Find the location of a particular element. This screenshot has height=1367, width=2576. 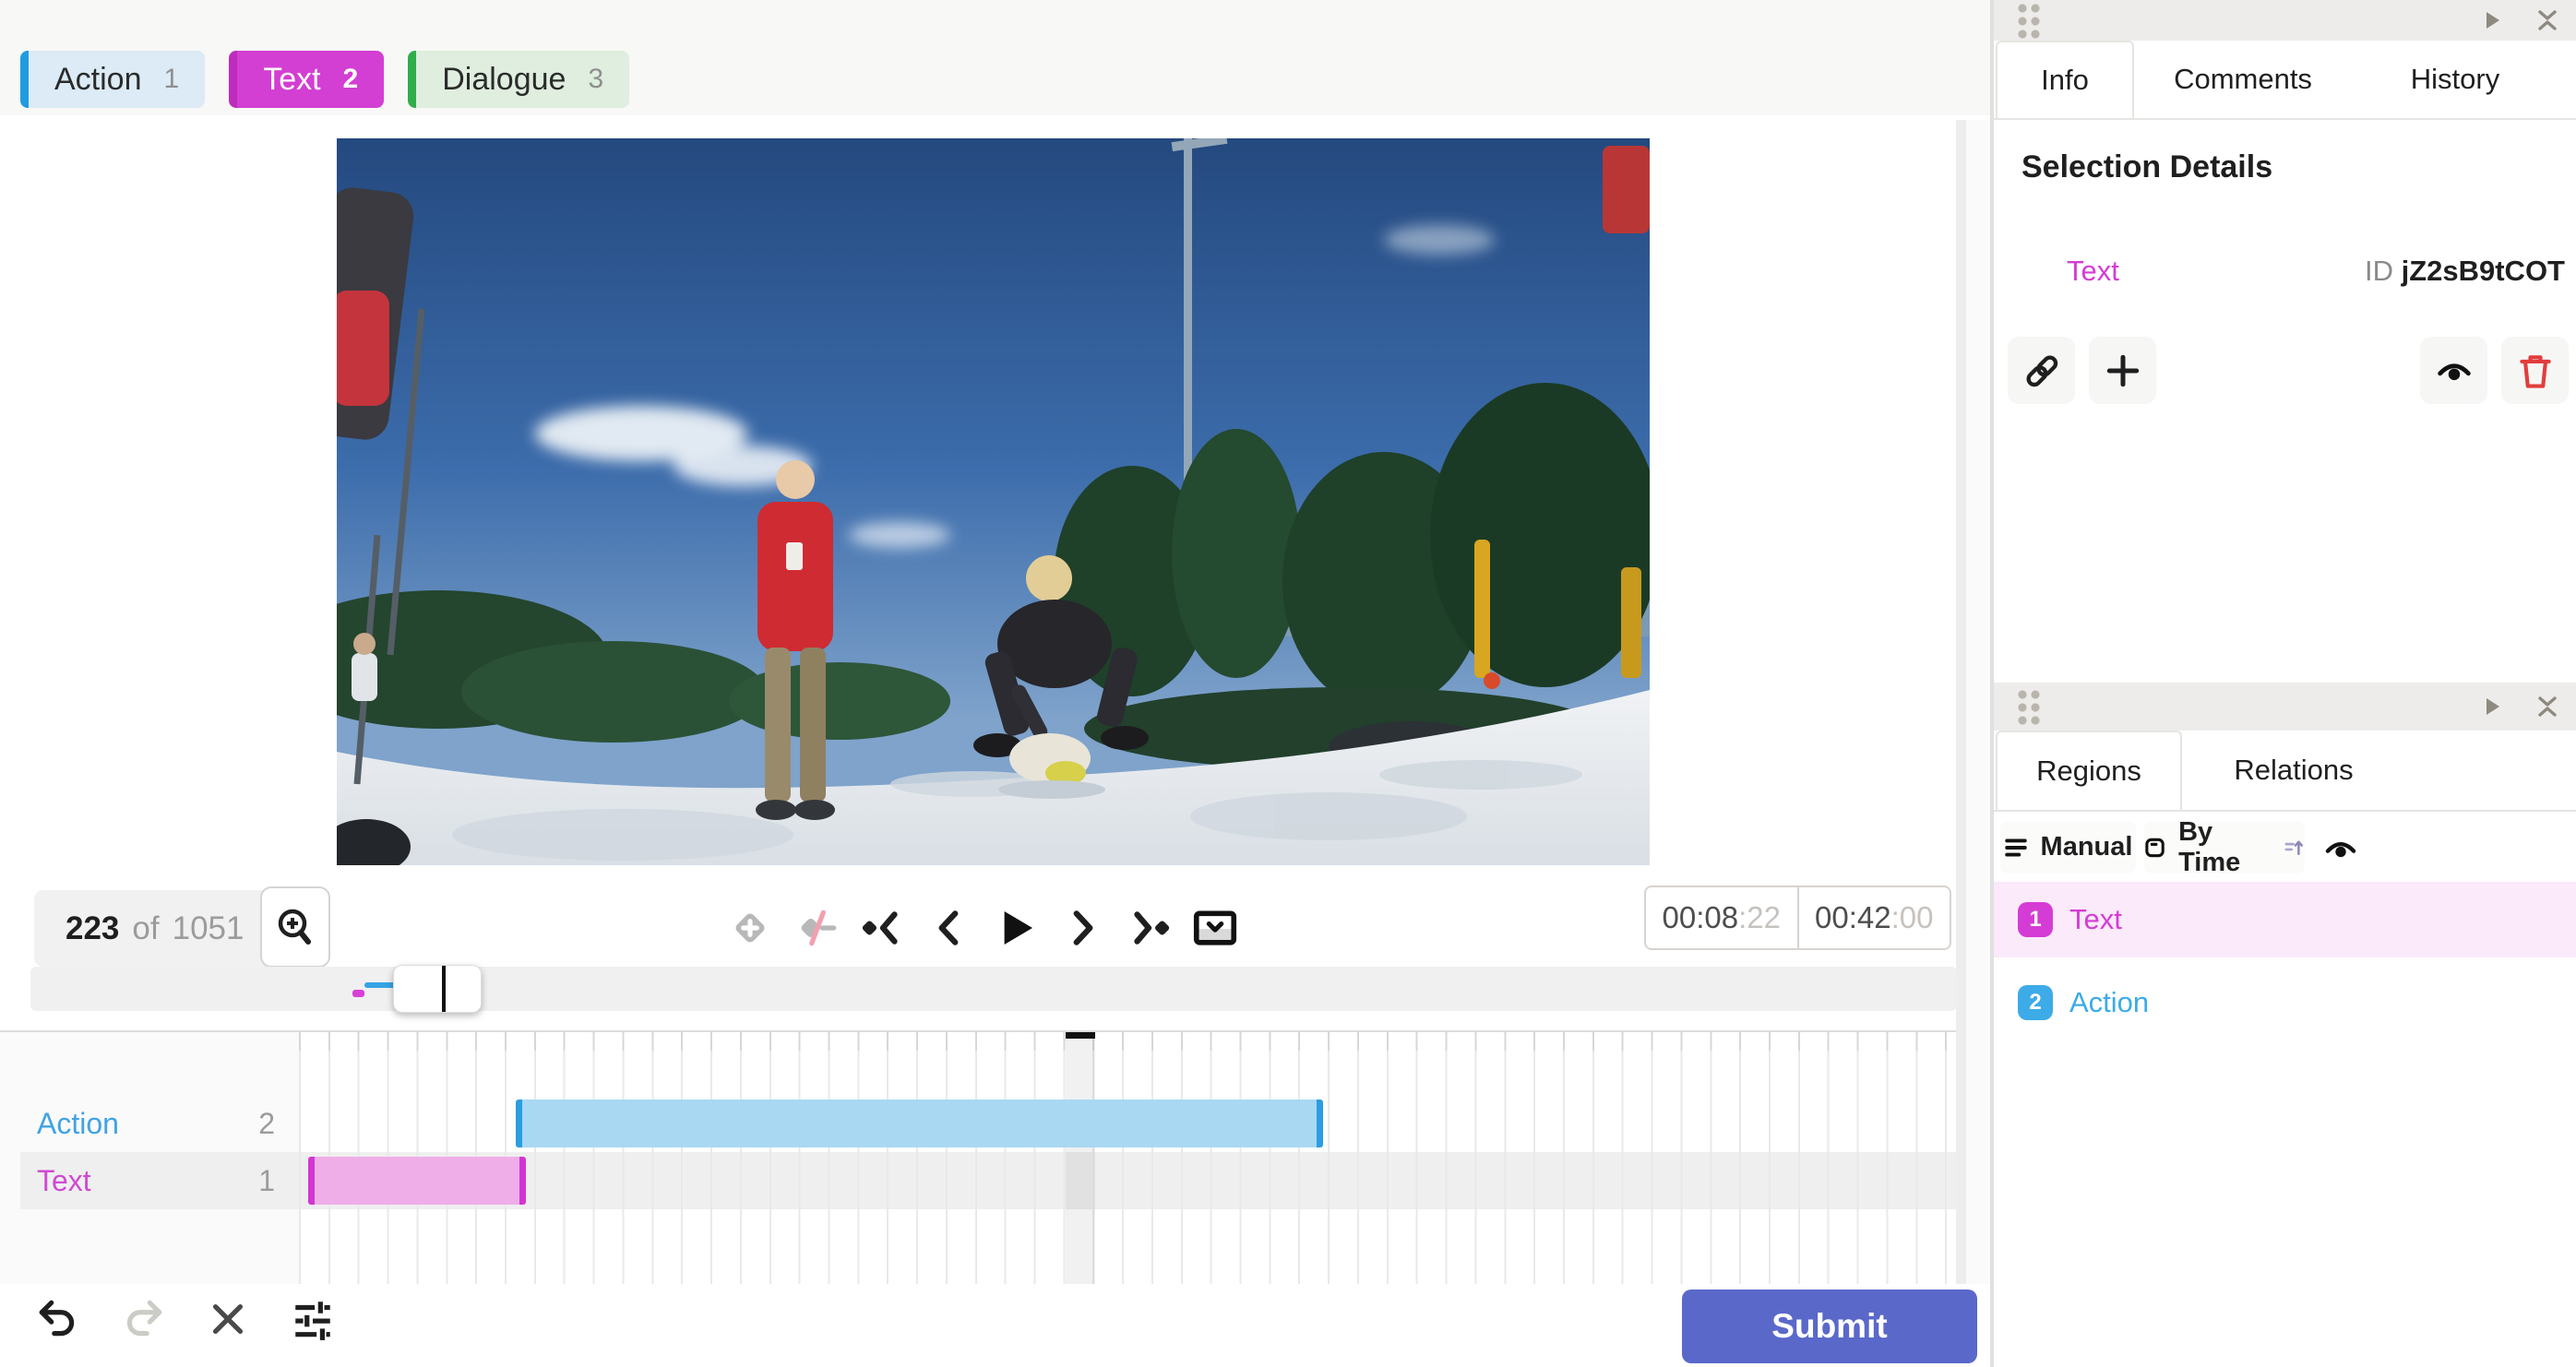

toggle-visibility-button is located at coordinates (2453, 370).